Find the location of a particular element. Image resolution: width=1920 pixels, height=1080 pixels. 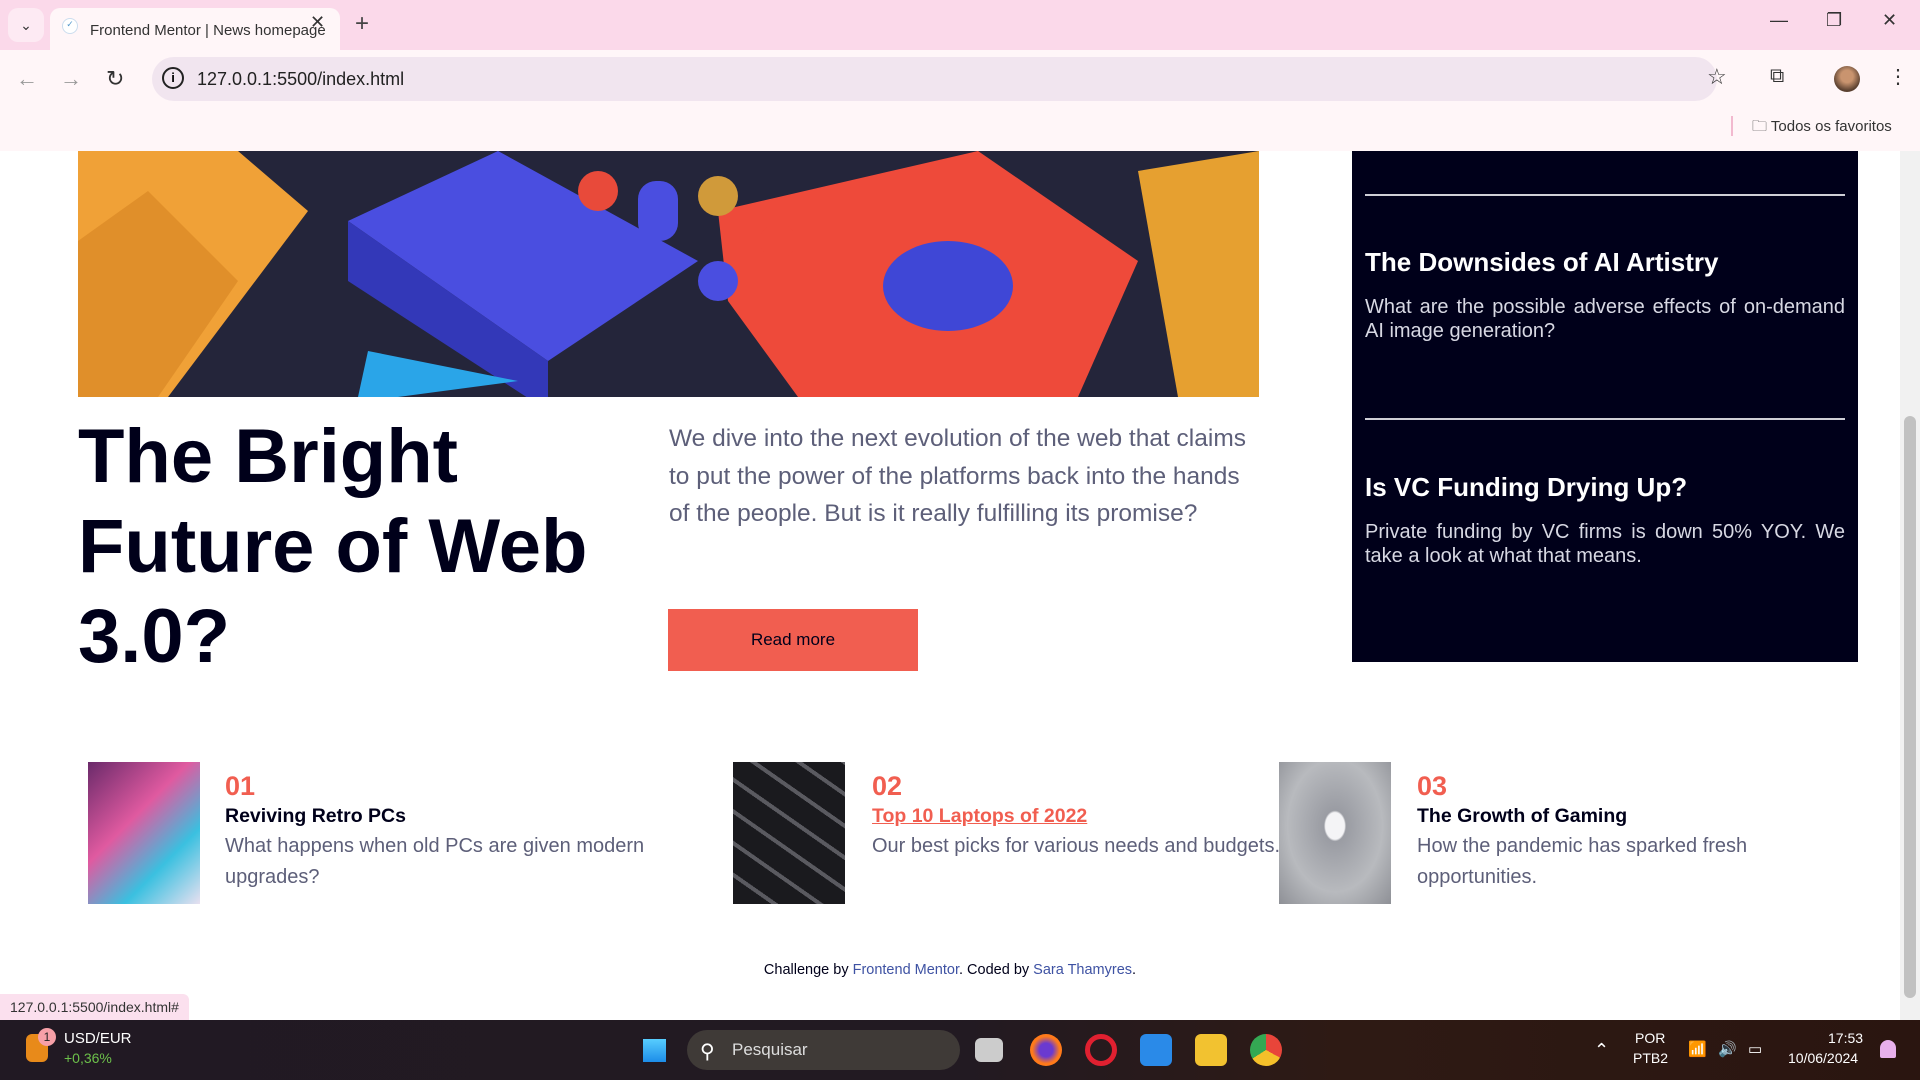

sidebar-item-title: The Downsides of AI Artistry is located at coordinates (1541, 262).